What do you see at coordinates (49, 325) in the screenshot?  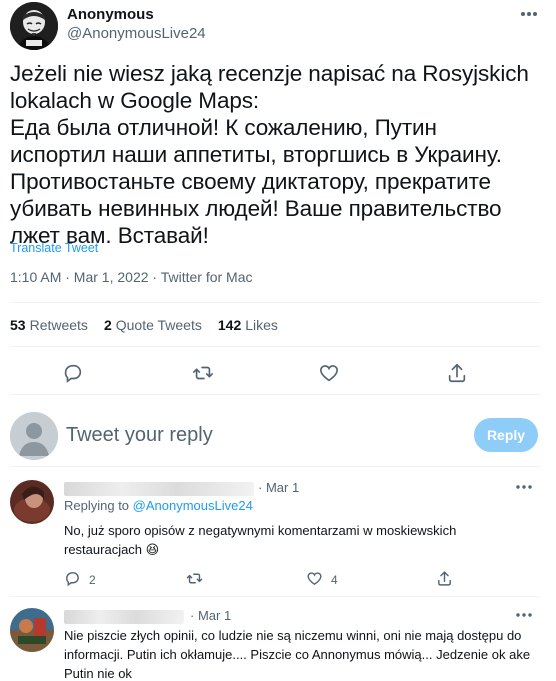 I see `retweets-stat: 53 Retweets` at bounding box center [49, 325].